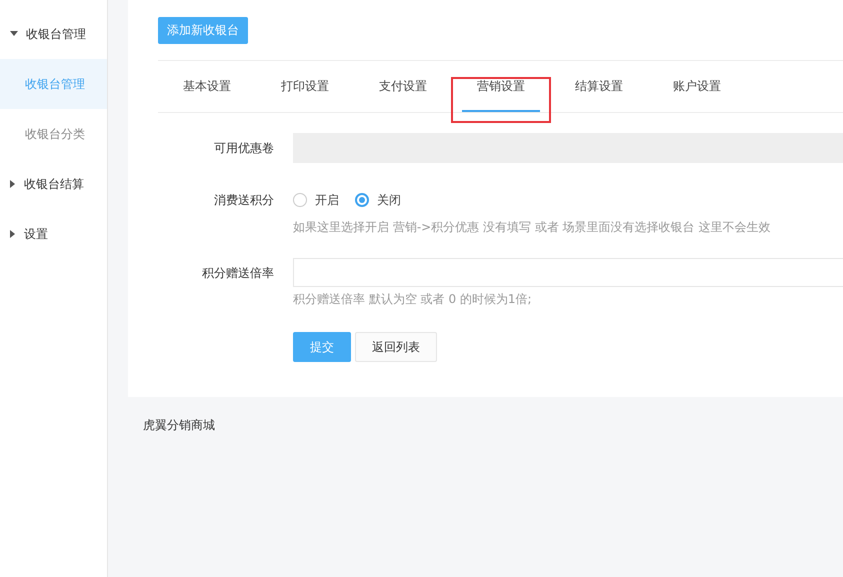  Describe the element at coordinates (14, 34) in the screenshot. I see `caret-down-icon` at that location.